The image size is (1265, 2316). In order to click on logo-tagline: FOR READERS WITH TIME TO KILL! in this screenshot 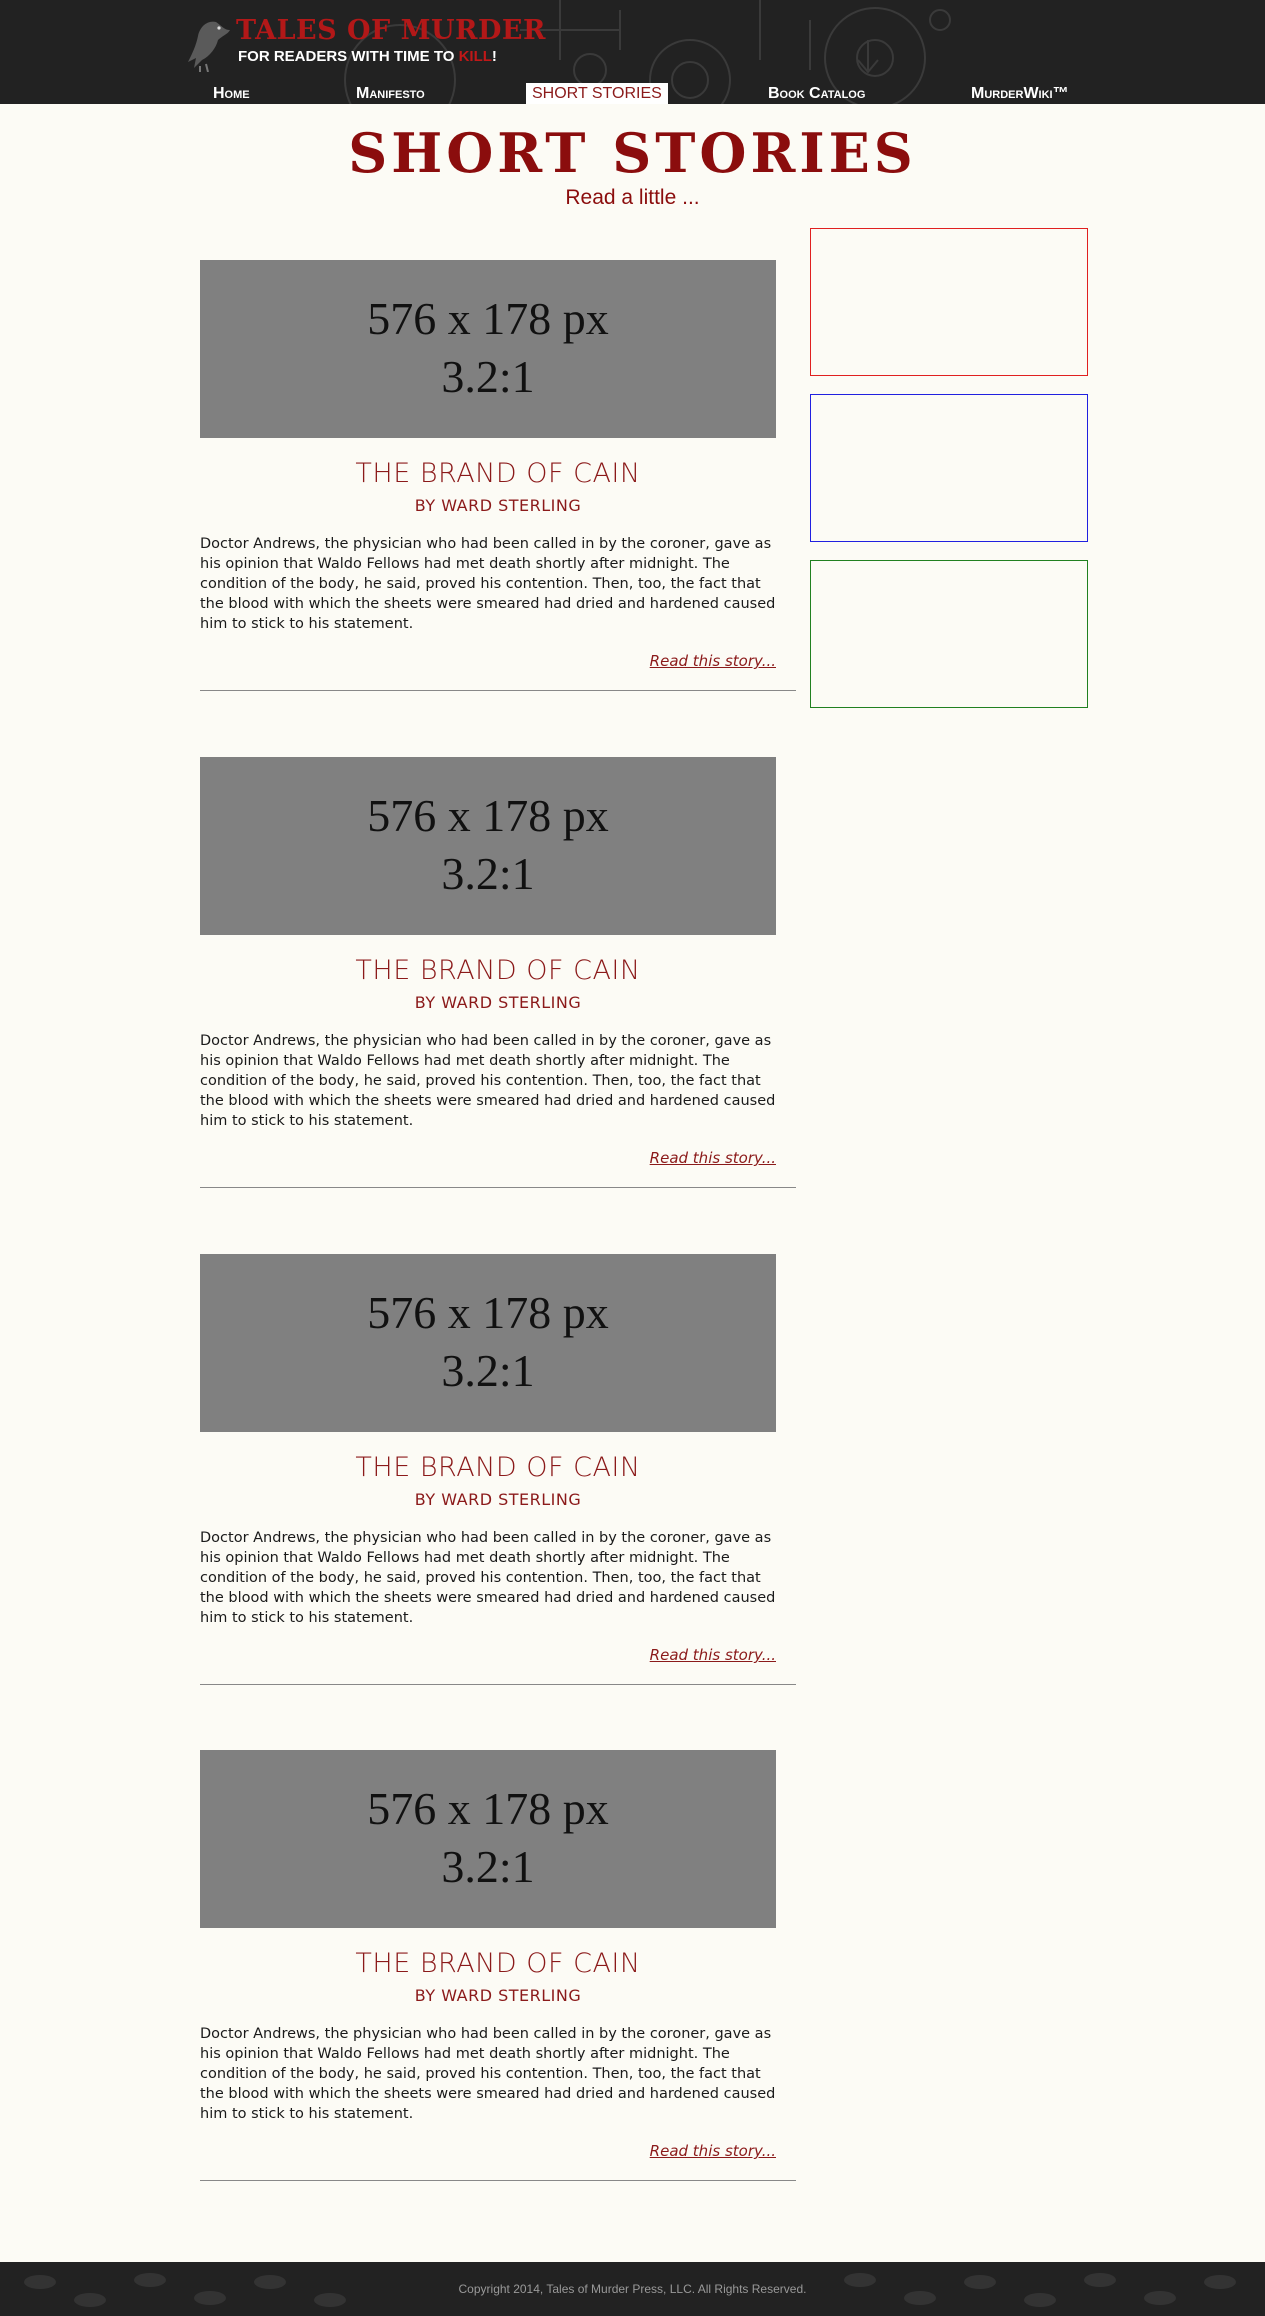, I will do `click(367, 56)`.